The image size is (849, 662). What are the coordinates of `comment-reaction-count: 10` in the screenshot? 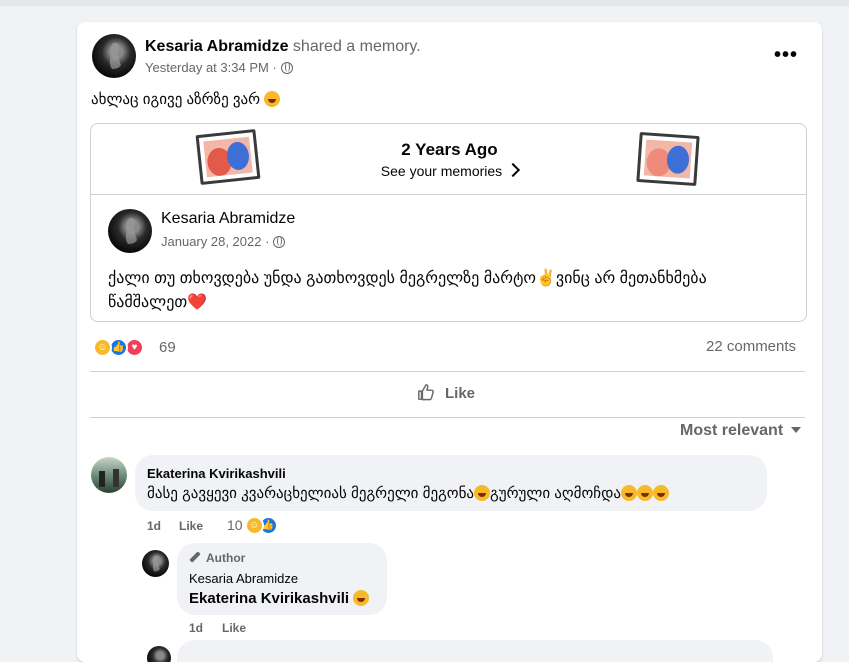 It's located at (235, 525).